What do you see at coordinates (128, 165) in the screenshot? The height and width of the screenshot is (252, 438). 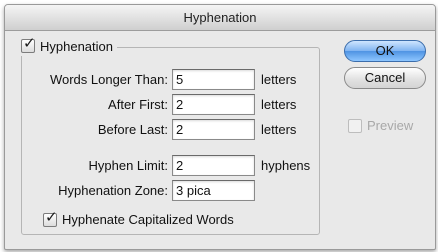 I see `hyphen-limit-label: Hyphen Limit:` at bounding box center [128, 165].